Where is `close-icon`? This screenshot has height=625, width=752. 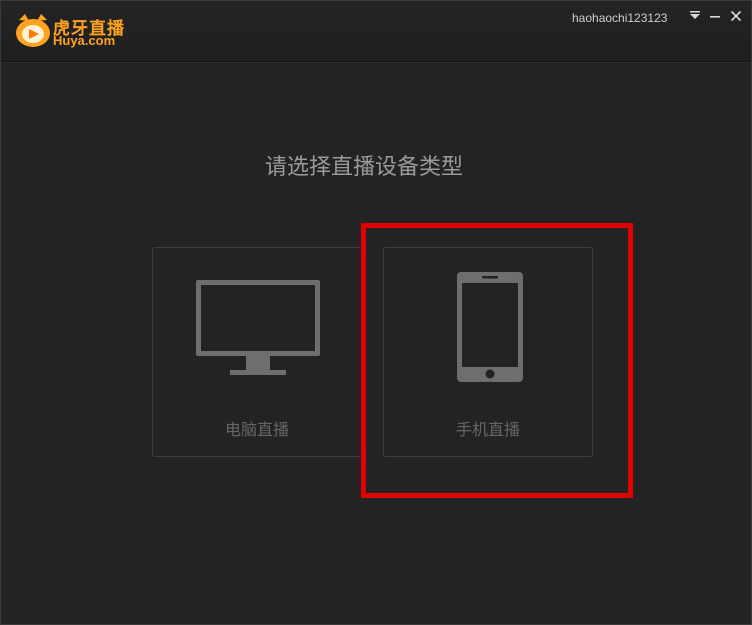
close-icon is located at coordinates (736, 16).